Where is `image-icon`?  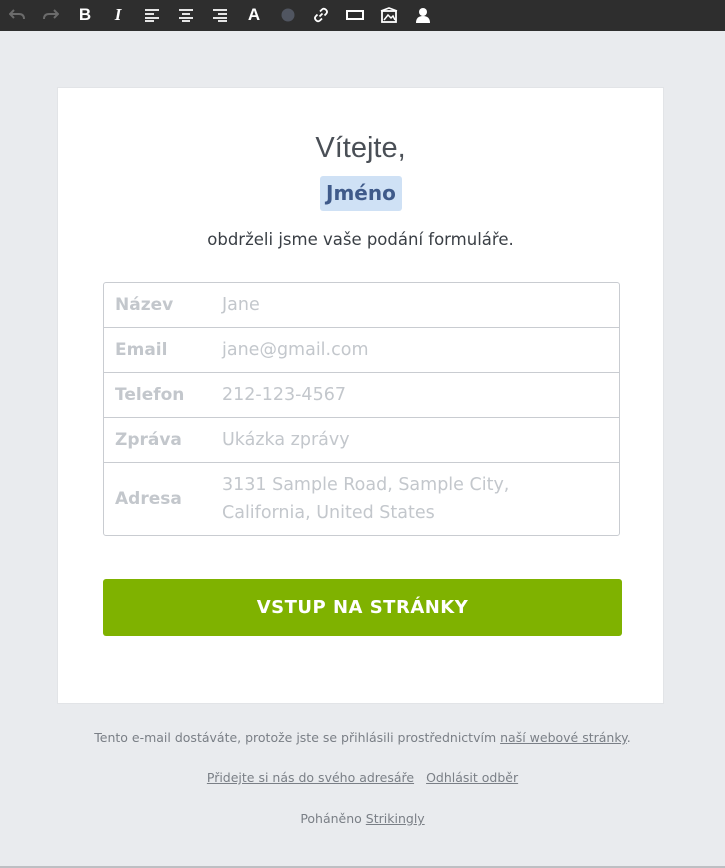
image-icon is located at coordinates (389, 15).